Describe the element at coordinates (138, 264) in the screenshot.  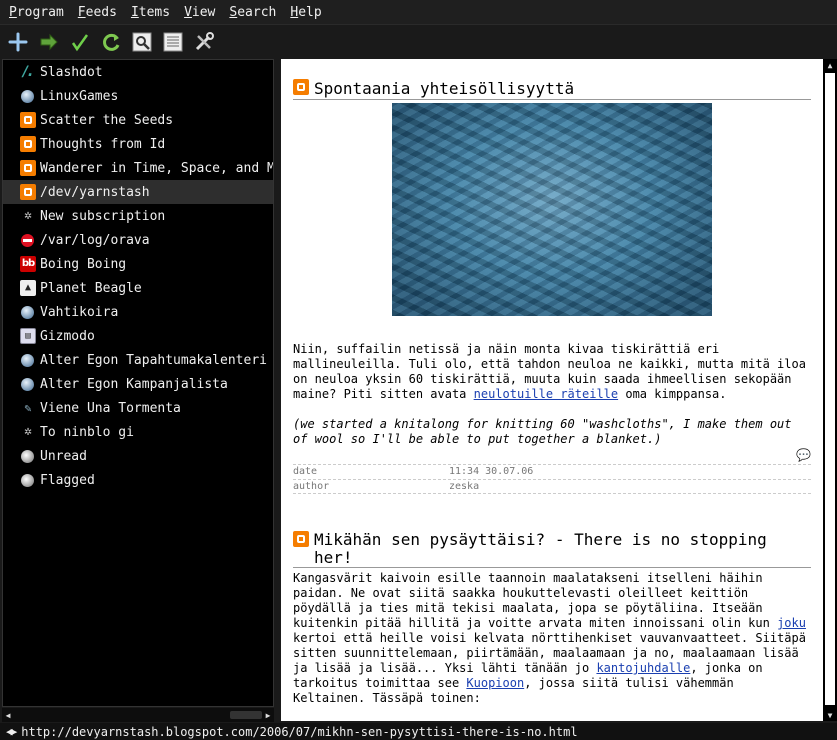
I see `feed-item-boing-boing: bb Boing Boing` at that location.